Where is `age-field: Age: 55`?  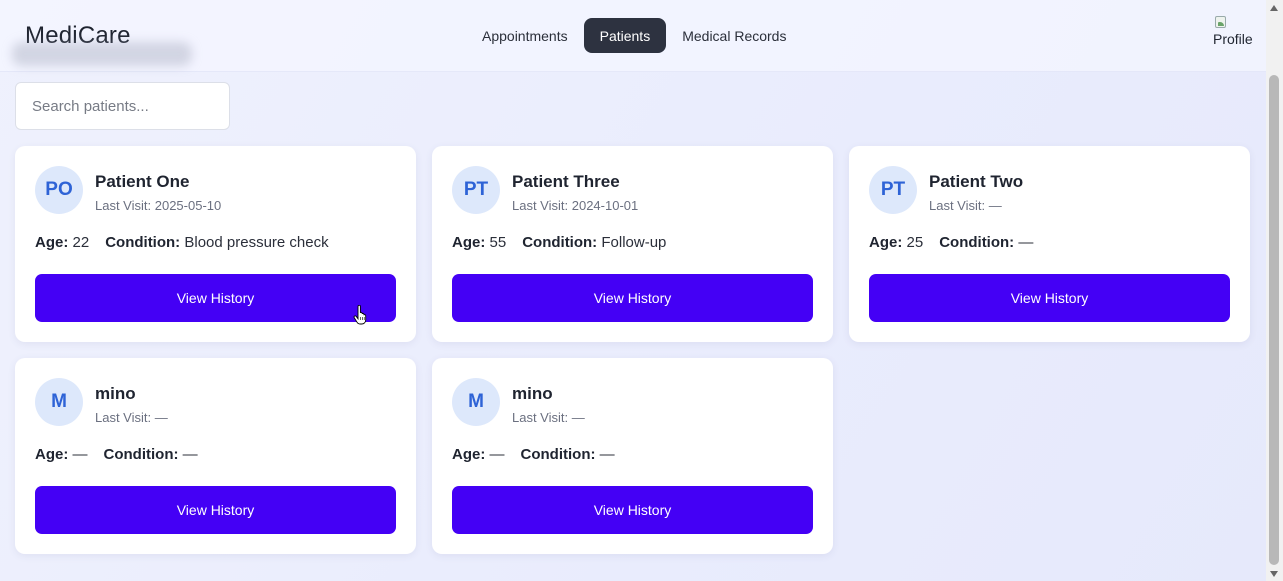 age-field: Age: 55 is located at coordinates (479, 242).